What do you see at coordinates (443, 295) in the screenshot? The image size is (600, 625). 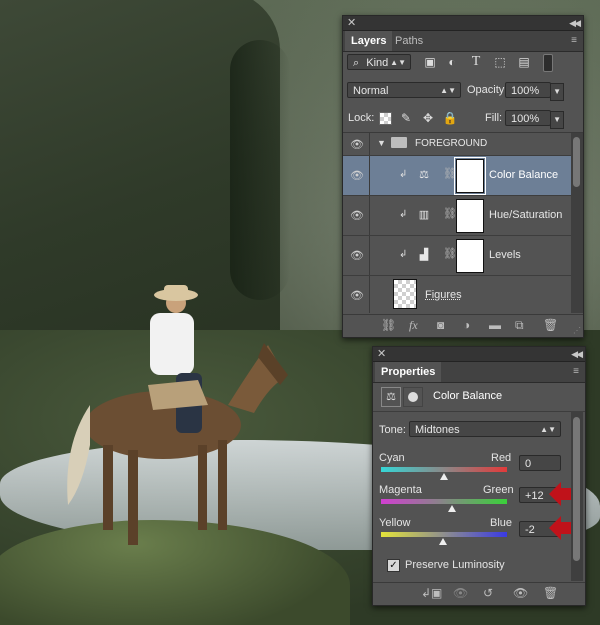 I see `layer-name: Figures` at bounding box center [443, 295].